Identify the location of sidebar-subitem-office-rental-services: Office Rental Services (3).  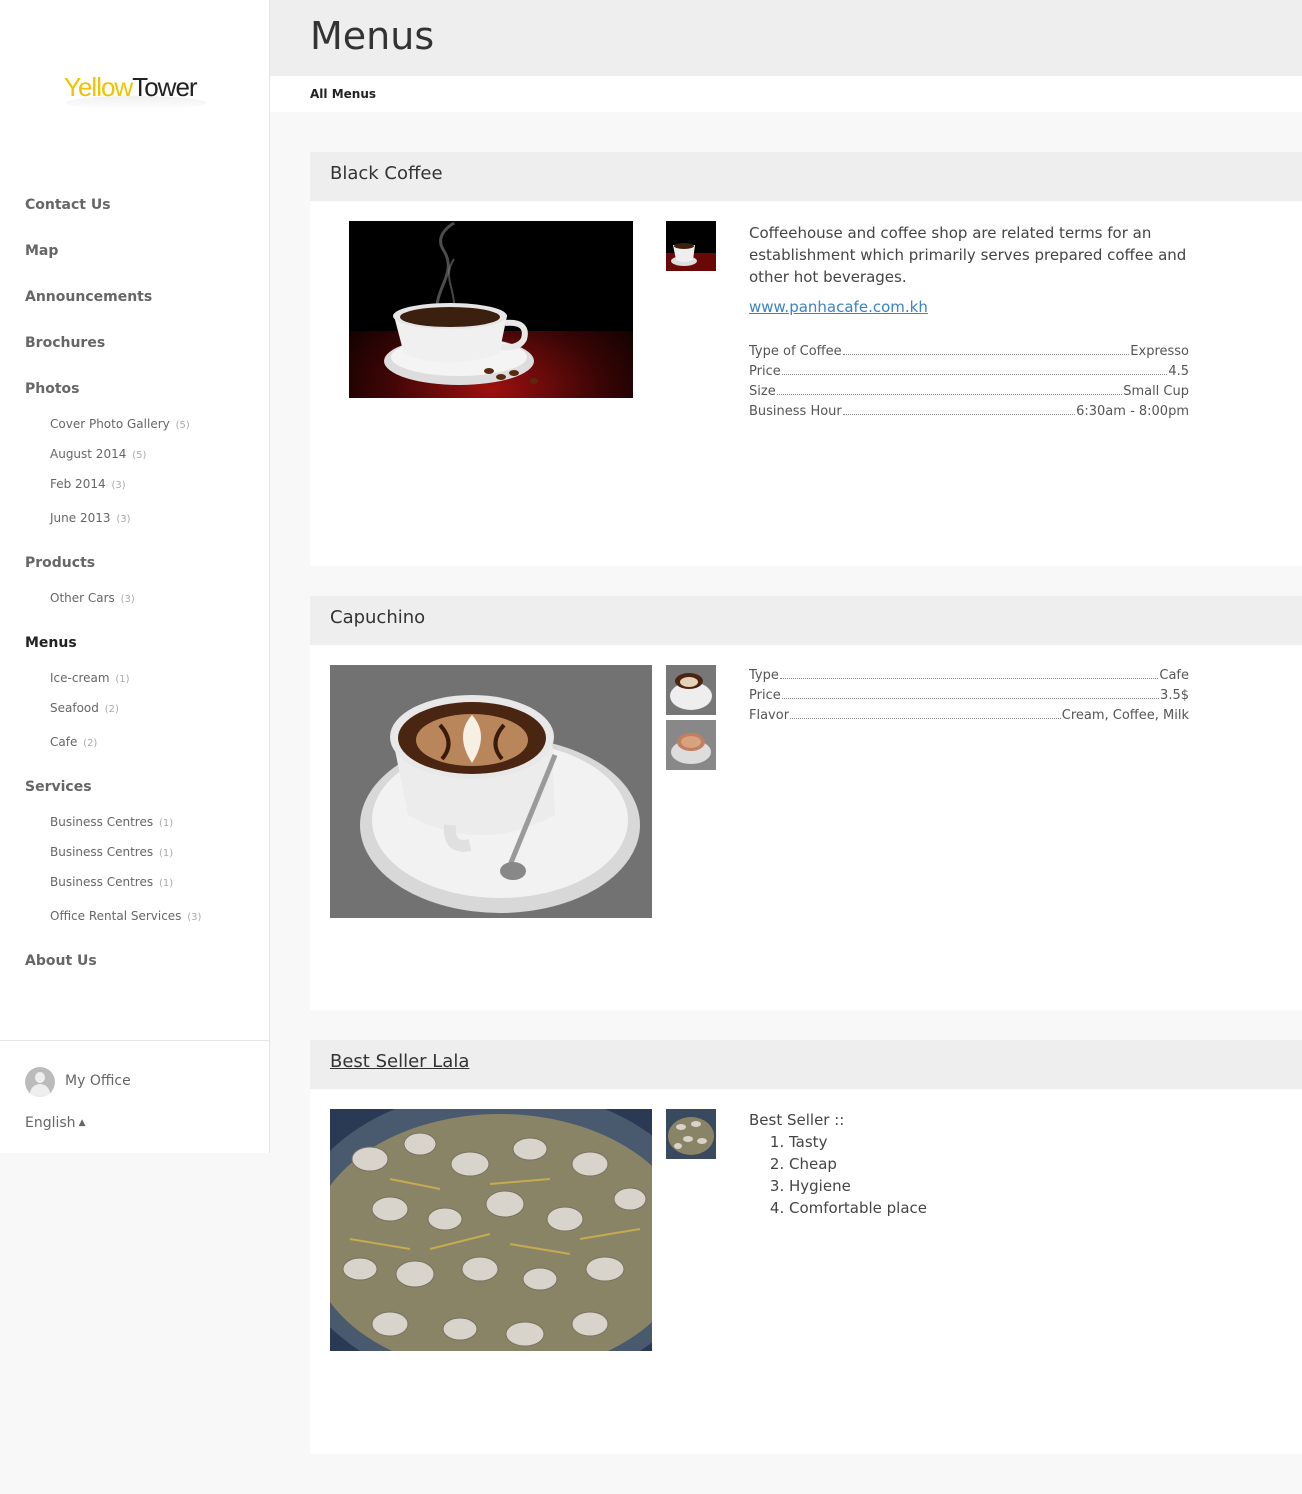
(125, 916).